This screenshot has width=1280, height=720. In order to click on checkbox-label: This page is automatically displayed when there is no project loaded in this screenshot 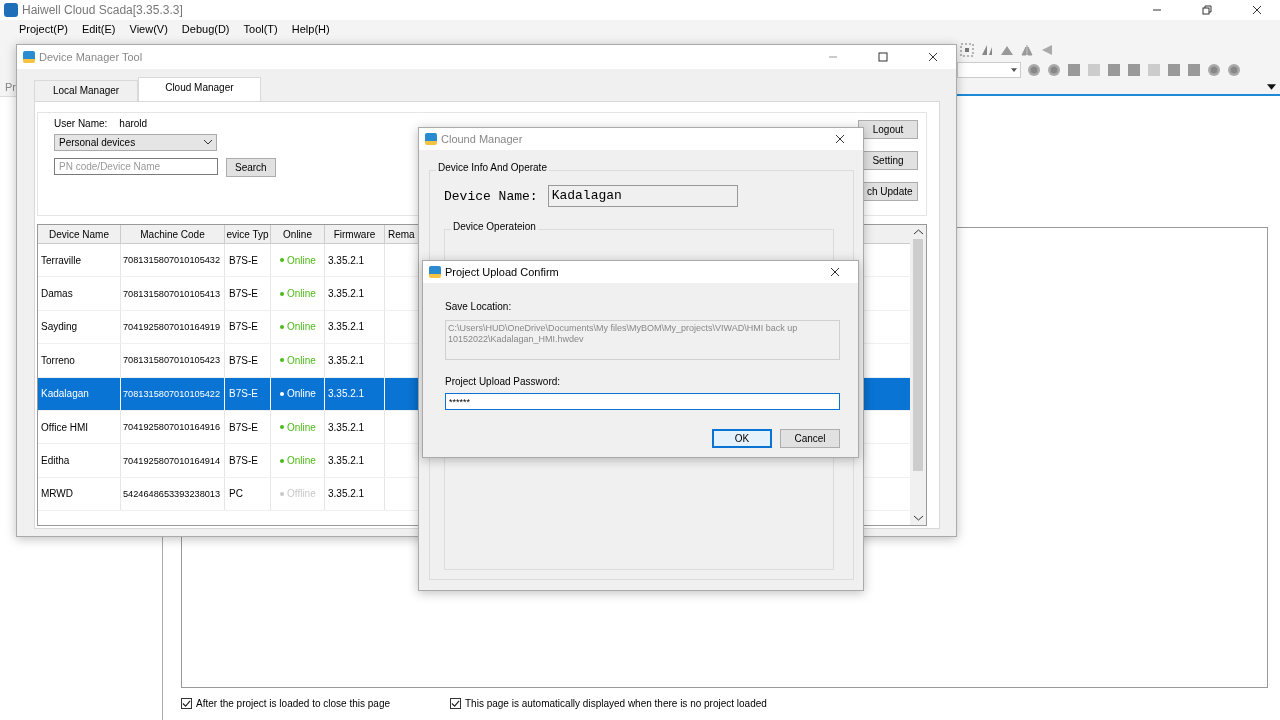, I will do `click(616, 703)`.